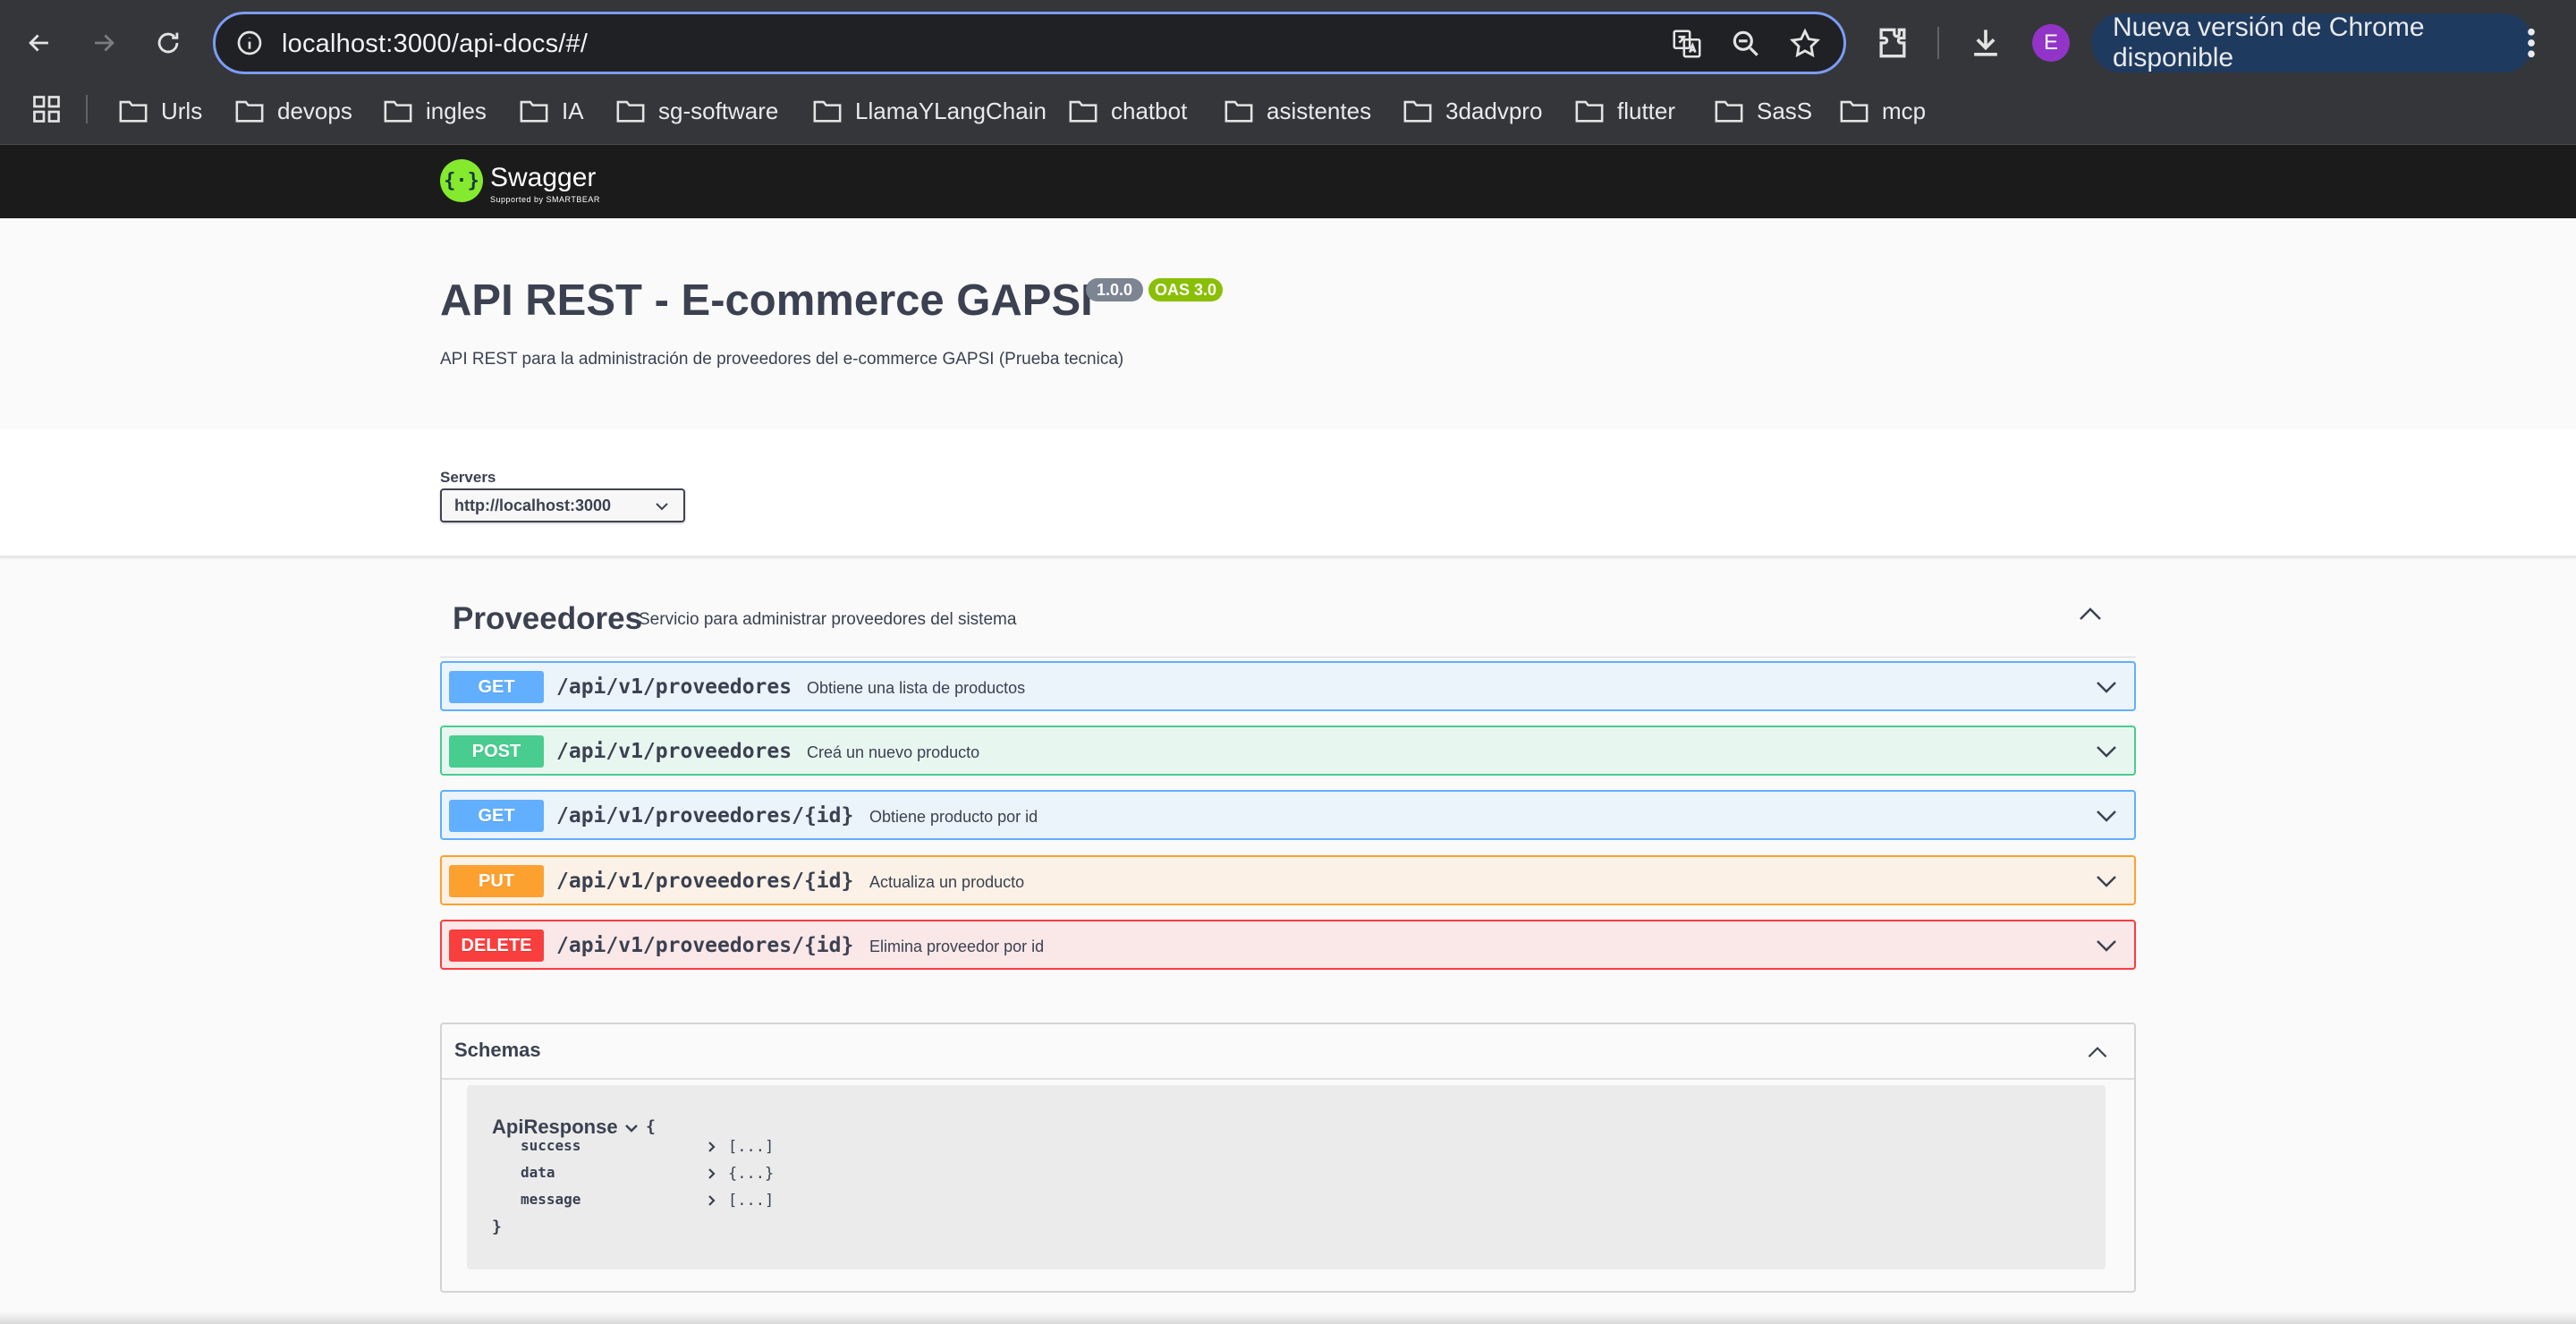 This screenshot has width=2576, height=1324. What do you see at coordinates (1114, 289) in the screenshot?
I see `version-badge: 1.0.0` at bounding box center [1114, 289].